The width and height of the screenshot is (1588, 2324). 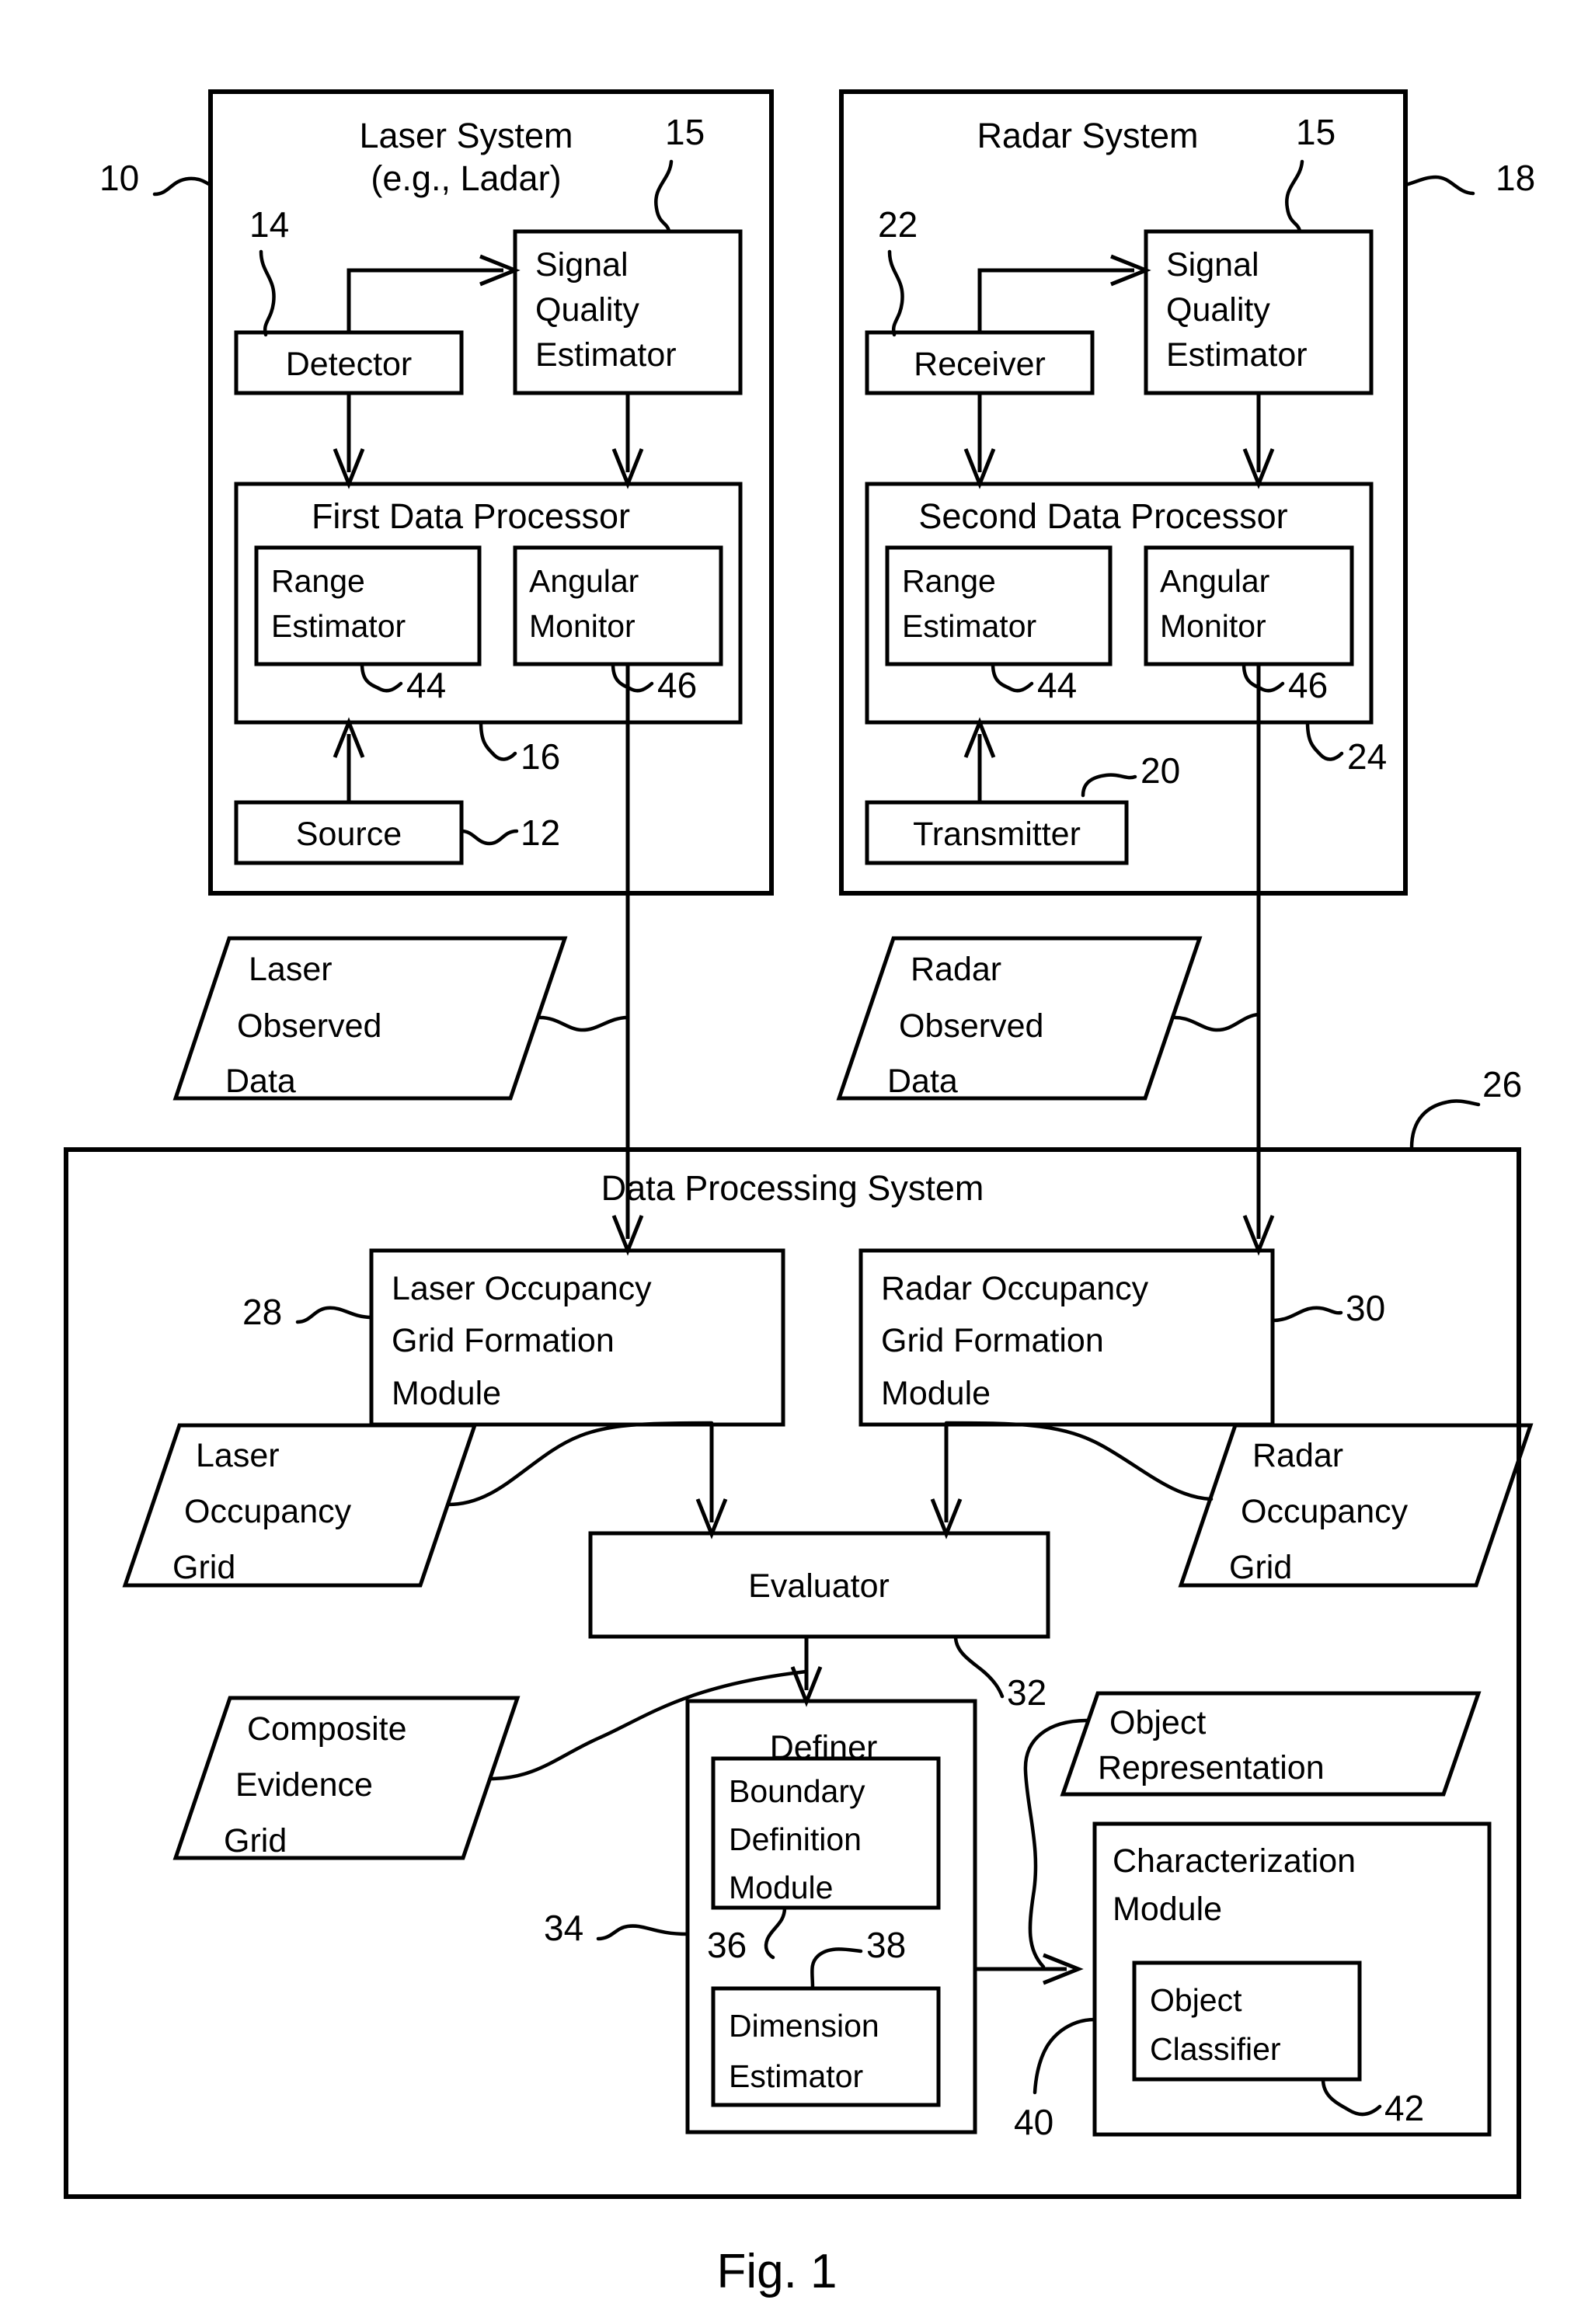 I want to click on detector-to-sqe-line, so click(x=425, y=300).